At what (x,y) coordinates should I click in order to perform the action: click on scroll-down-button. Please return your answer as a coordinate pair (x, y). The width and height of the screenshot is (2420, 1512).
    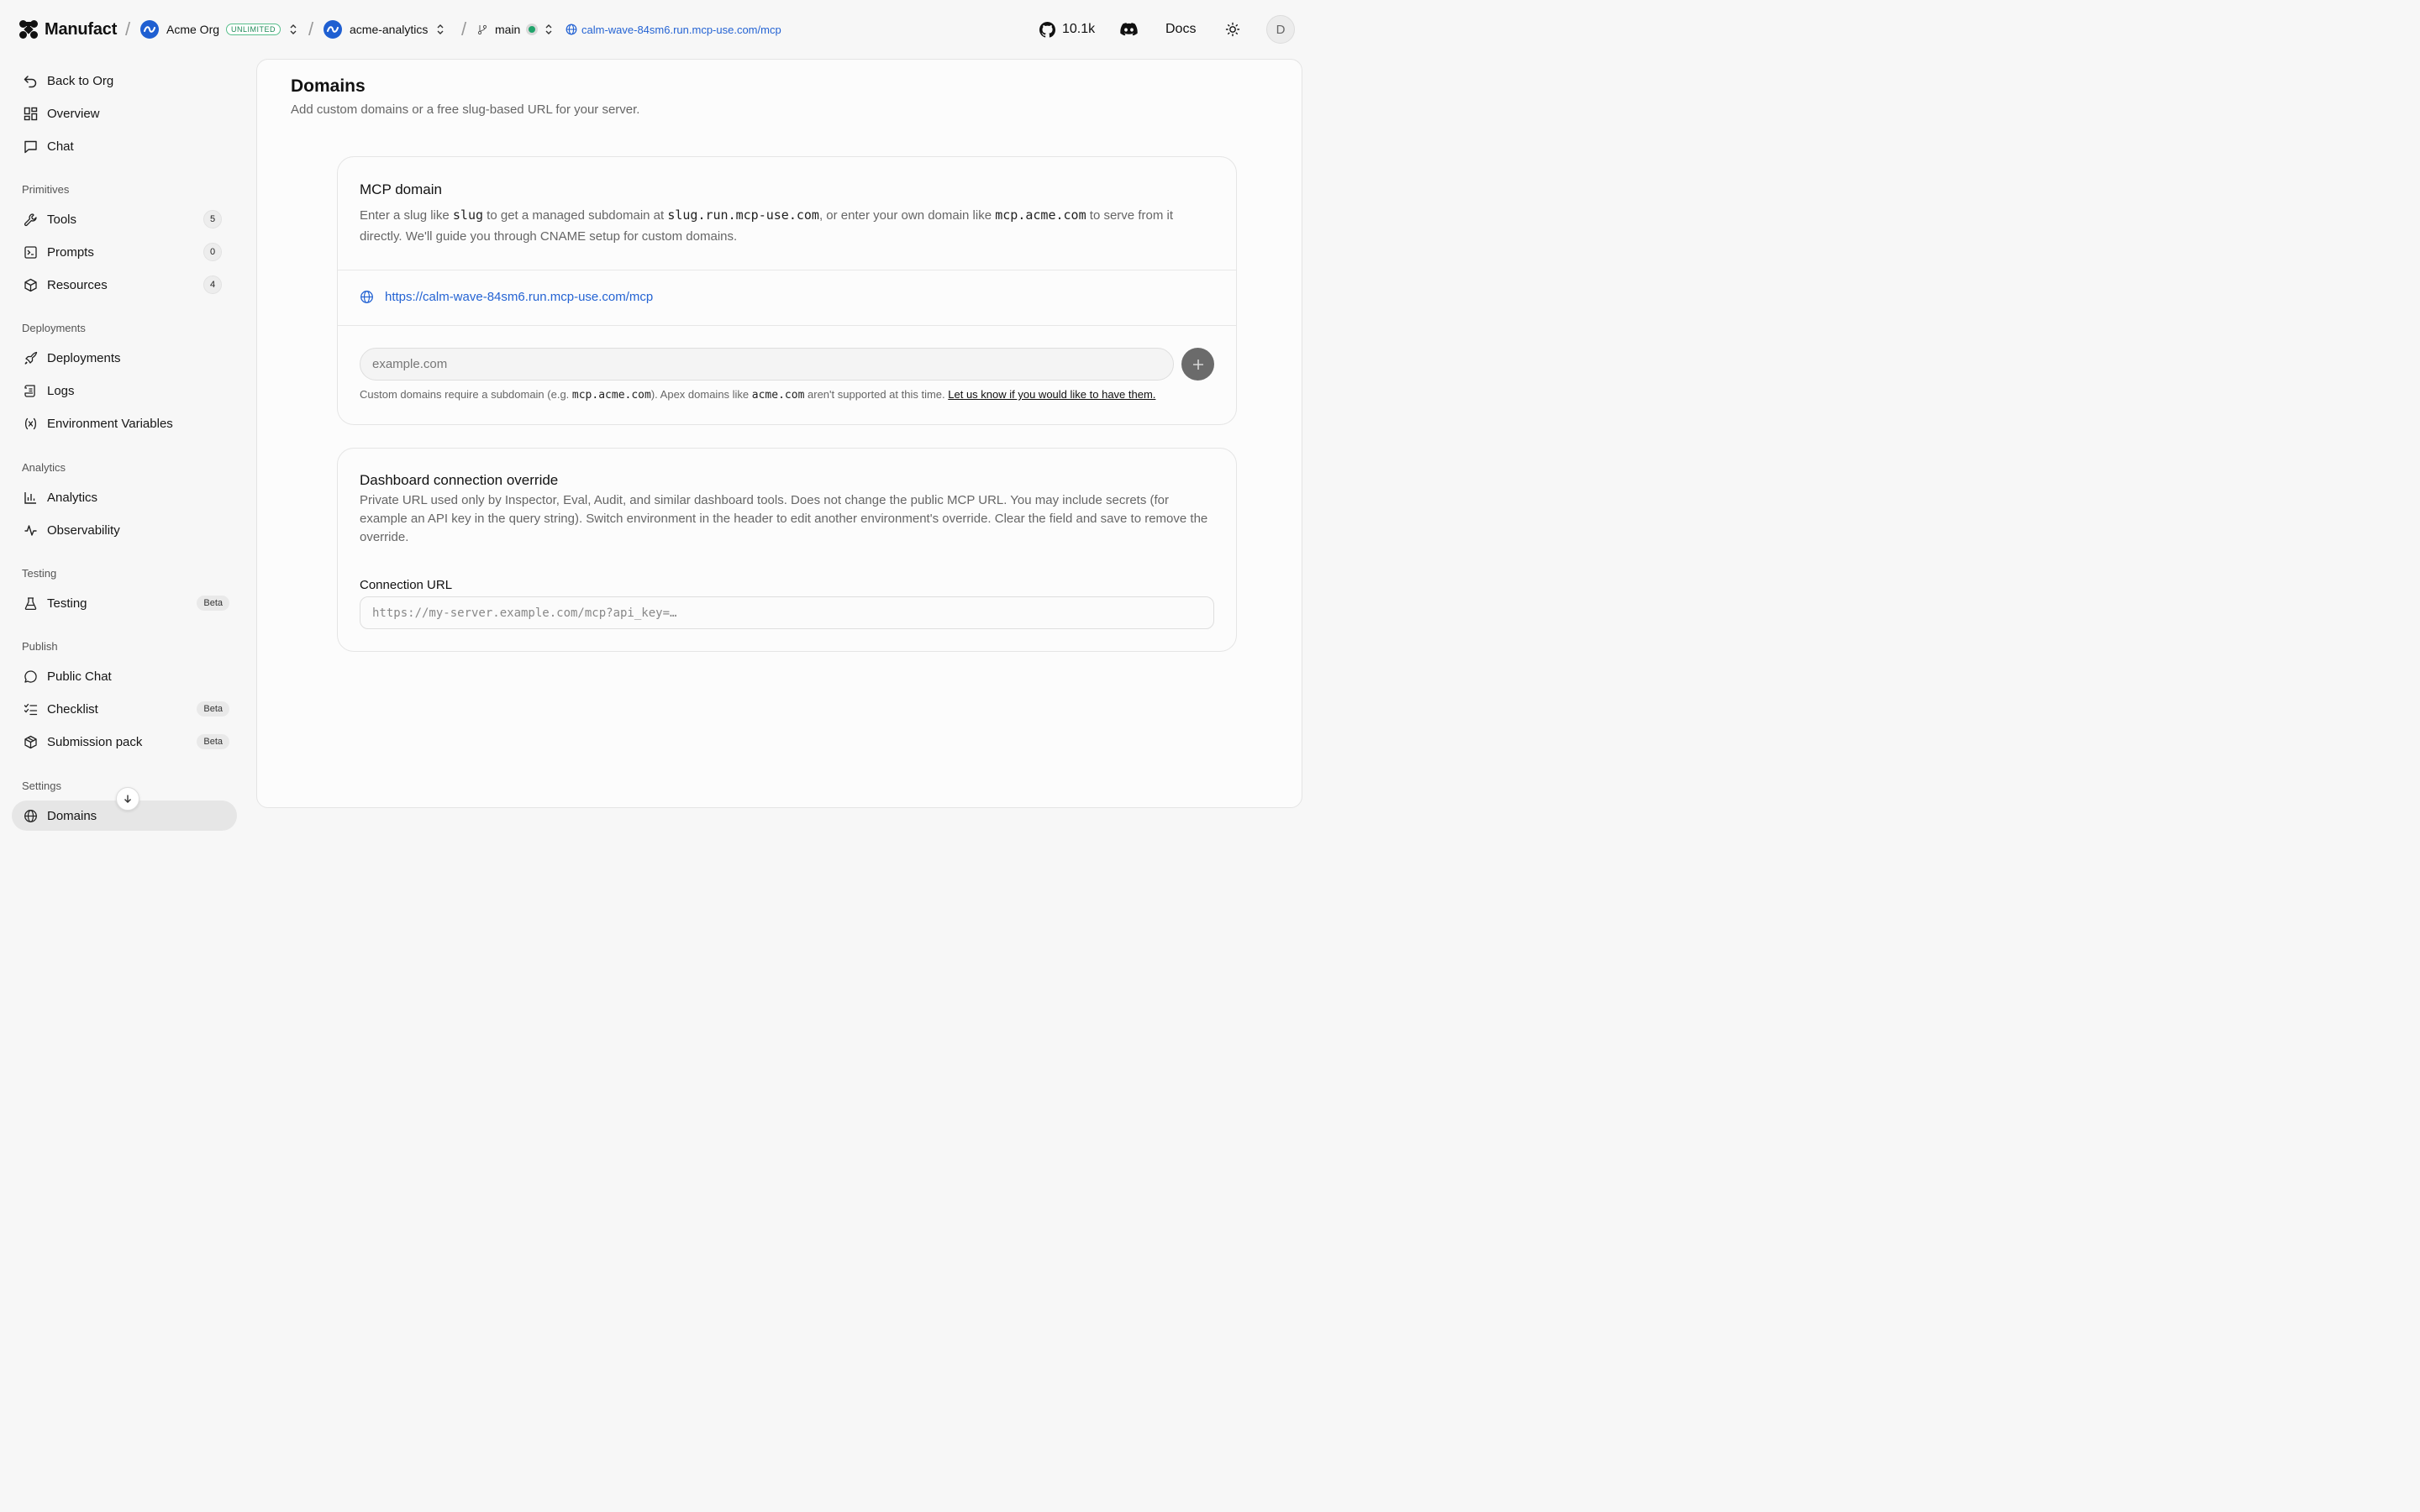
    Looking at the image, I should click on (128, 799).